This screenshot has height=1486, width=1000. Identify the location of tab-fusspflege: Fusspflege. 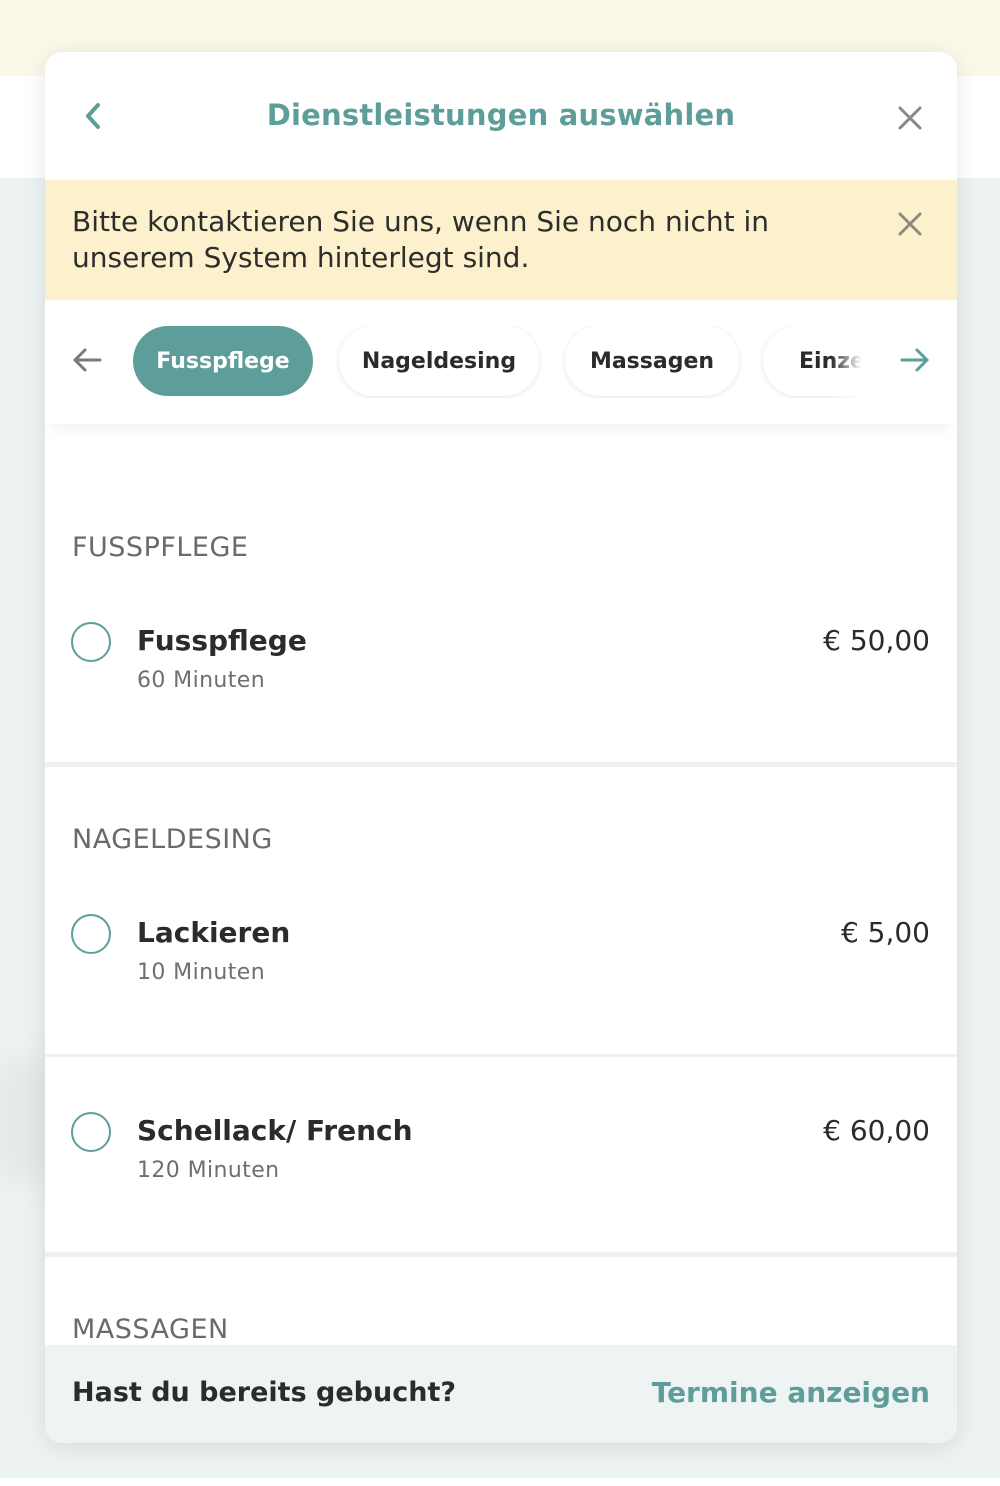
(223, 361).